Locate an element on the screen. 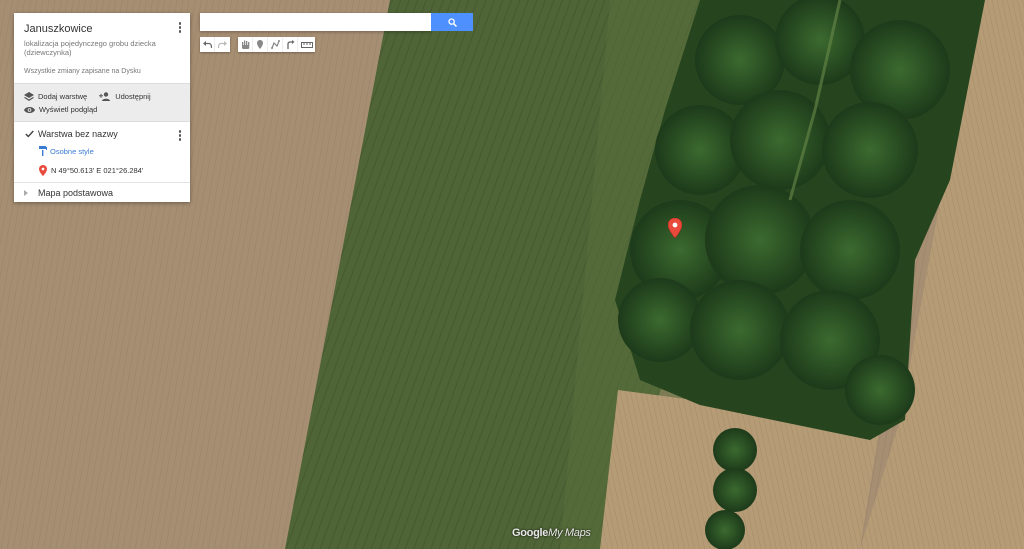 The image size is (1024, 549). search-button is located at coordinates (452, 22).